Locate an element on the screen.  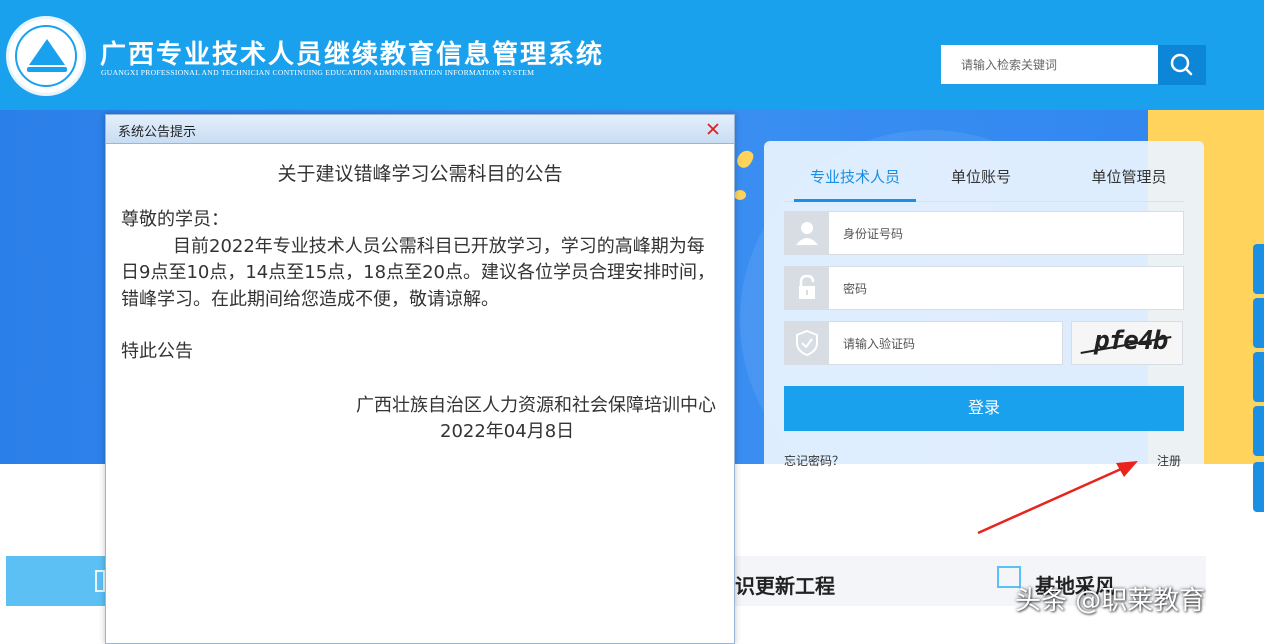
forgot-password-link: 忘记密码？ is located at coordinates (814, 460).